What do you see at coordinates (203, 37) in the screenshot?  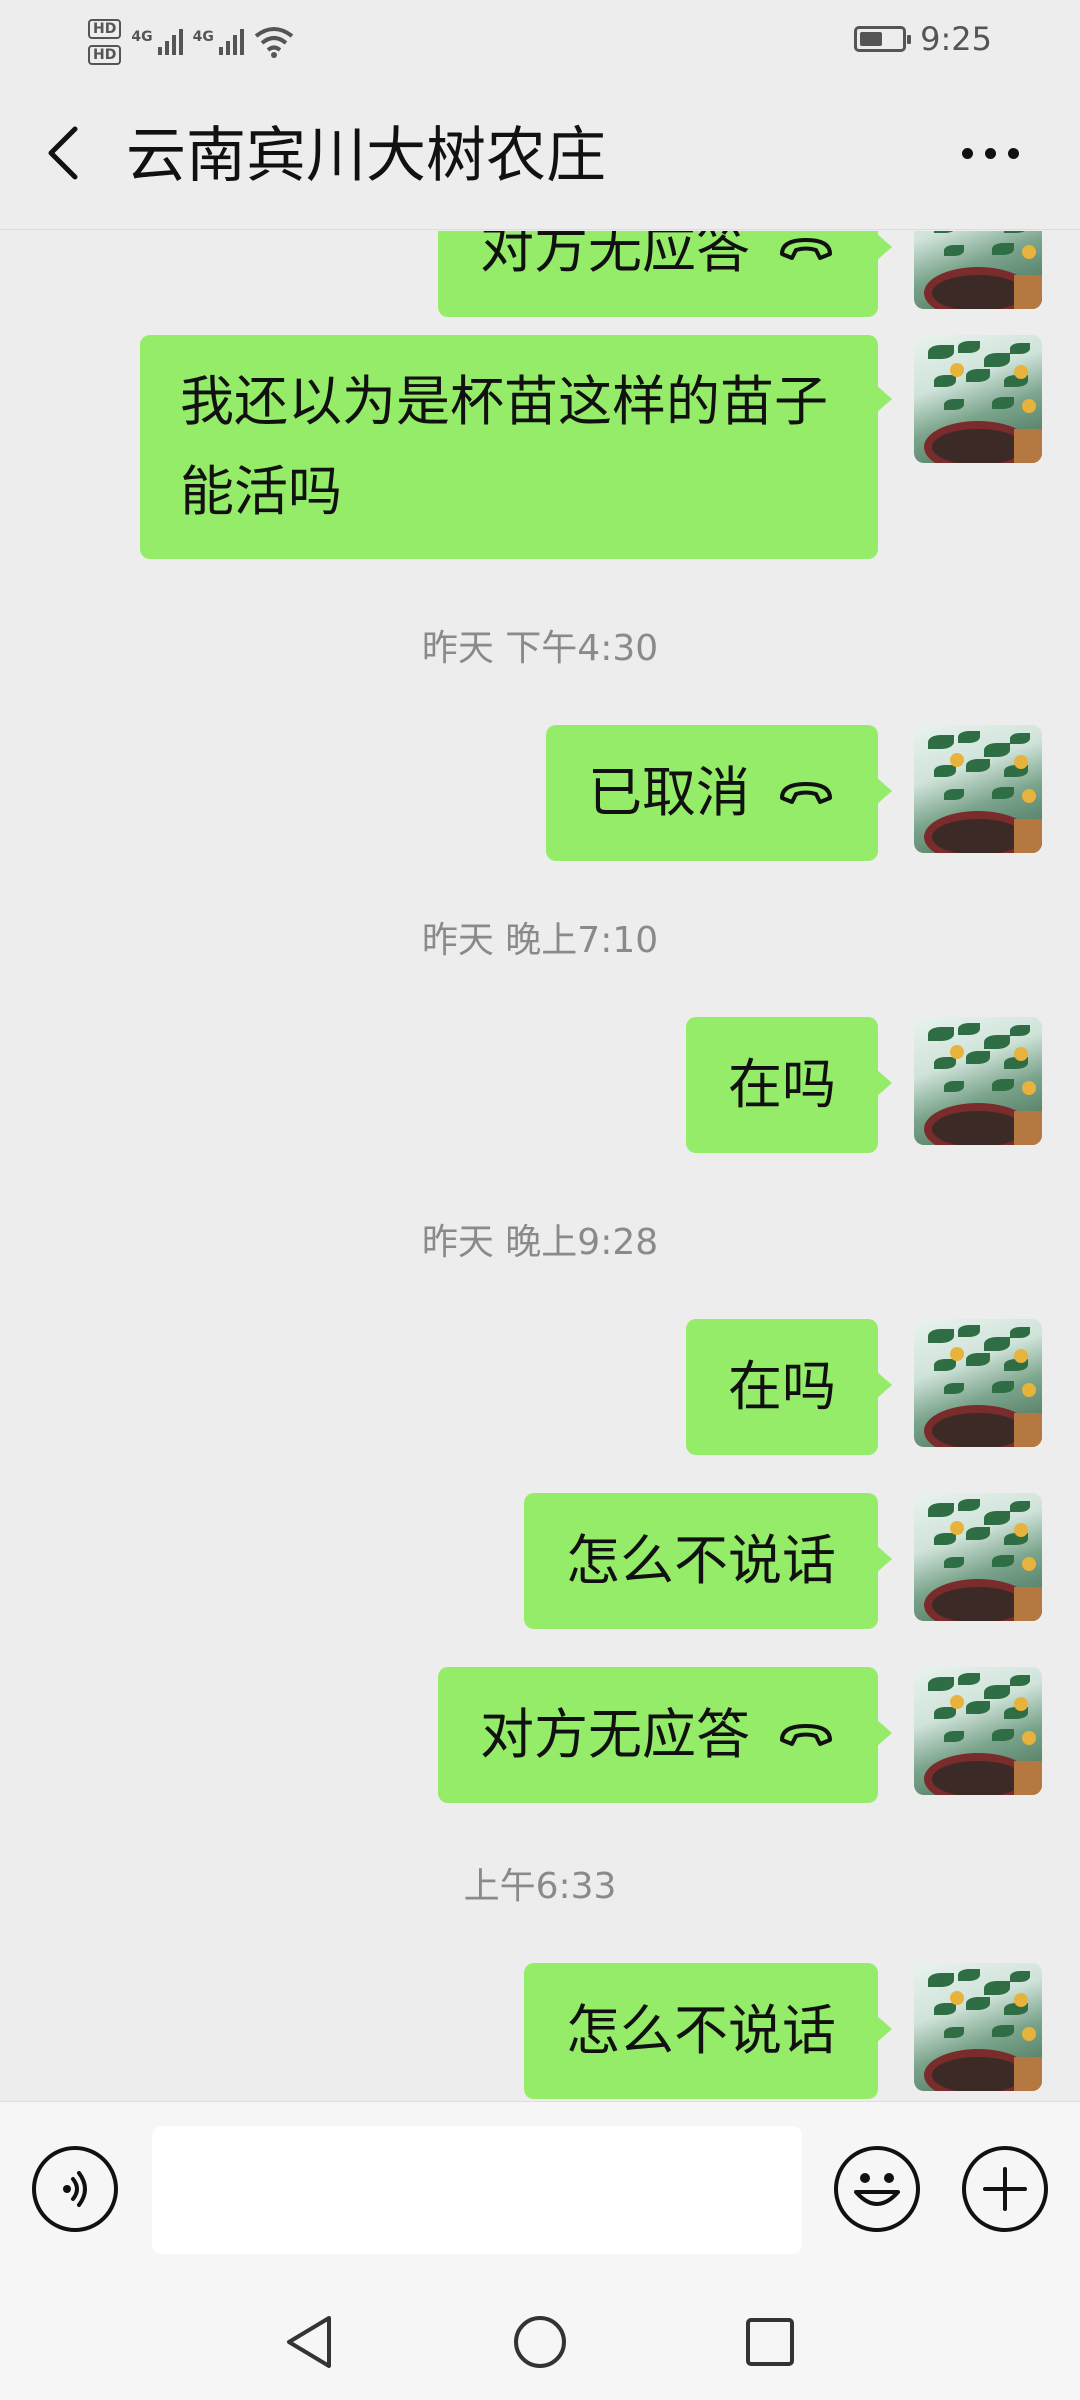 I see `network-type-2: 4G` at bounding box center [203, 37].